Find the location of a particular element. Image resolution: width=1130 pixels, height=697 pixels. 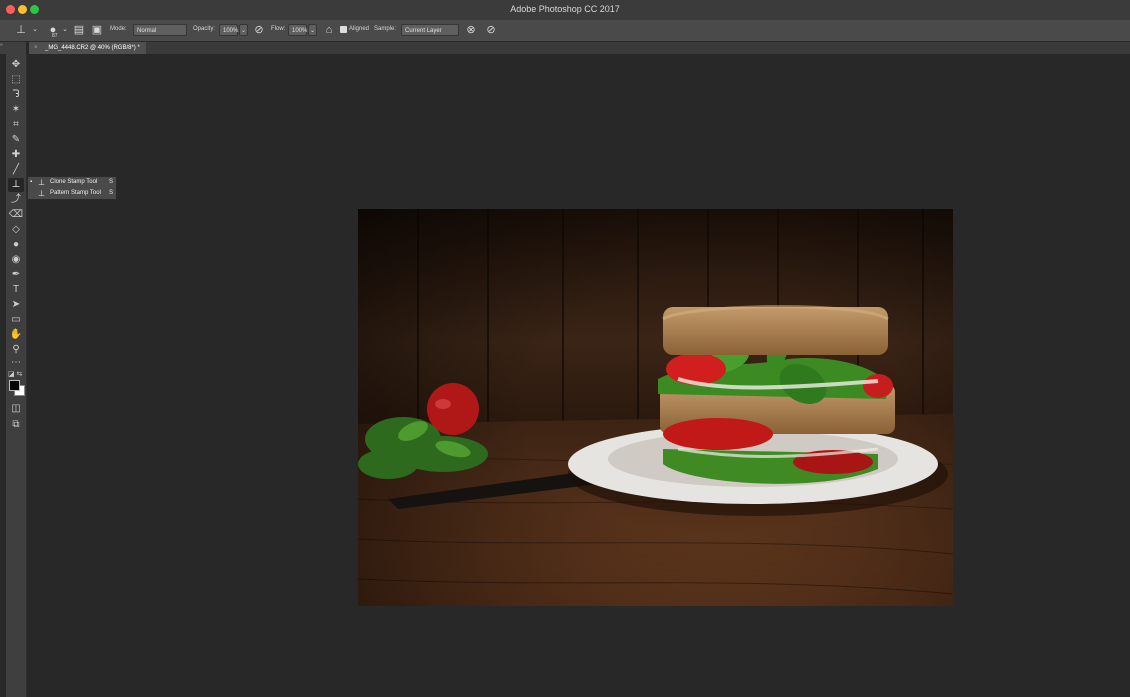

mode-select: Normal is located at coordinates (160, 30).